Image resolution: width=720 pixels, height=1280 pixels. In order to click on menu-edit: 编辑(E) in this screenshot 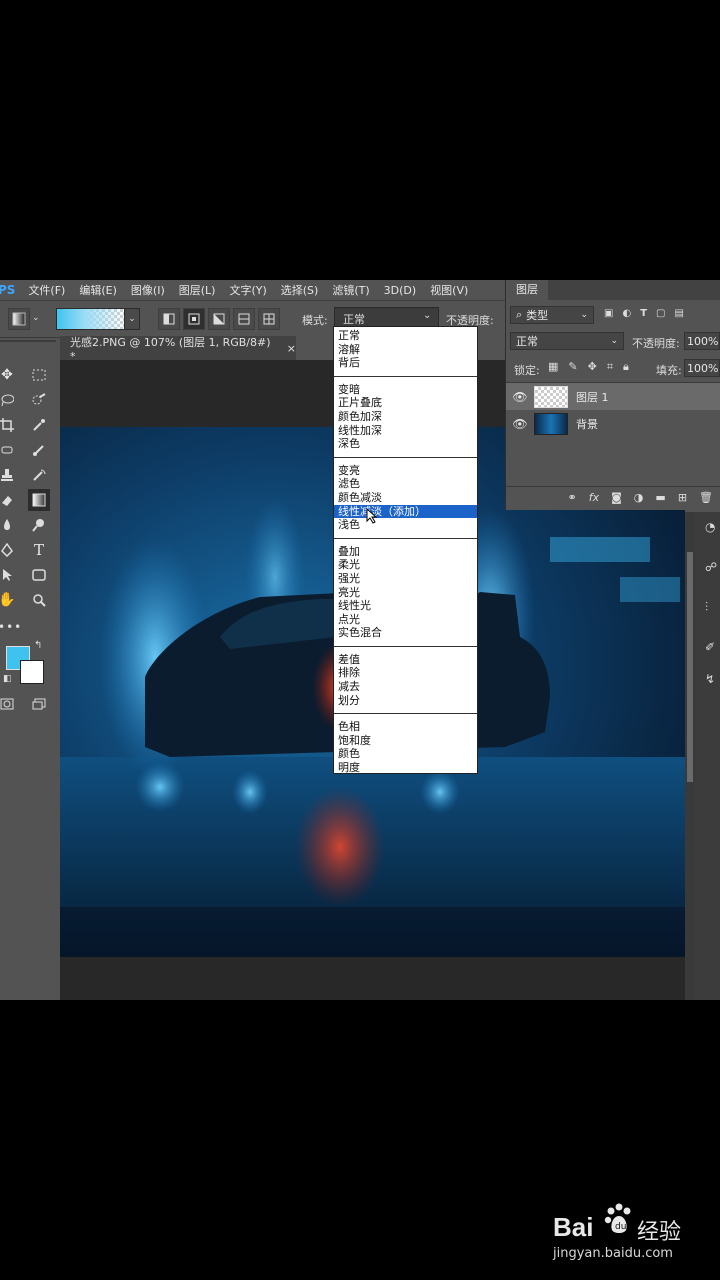, I will do `click(98, 290)`.